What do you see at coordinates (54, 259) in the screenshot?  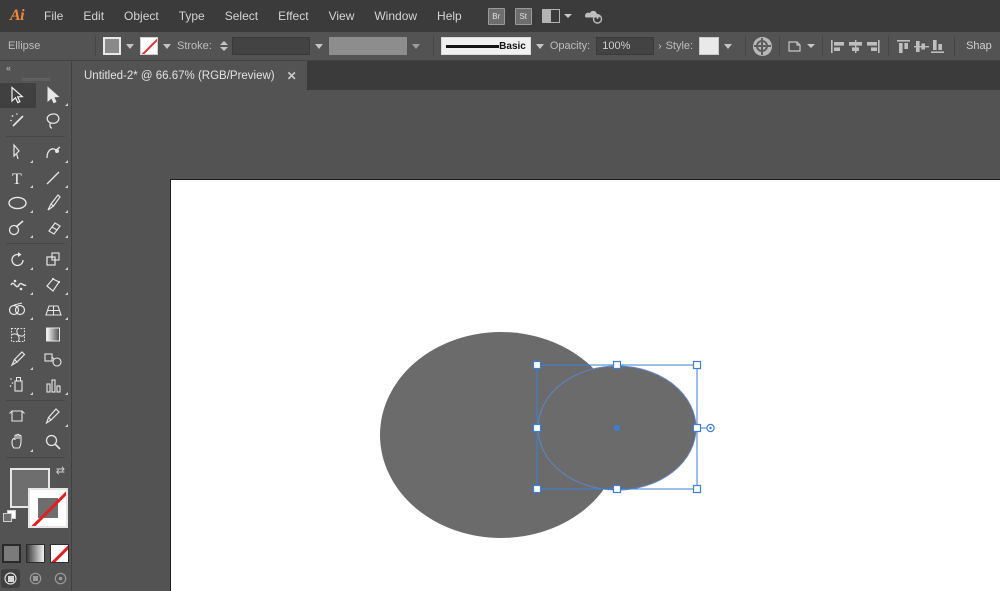 I see `scale-tool` at bounding box center [54, 259].